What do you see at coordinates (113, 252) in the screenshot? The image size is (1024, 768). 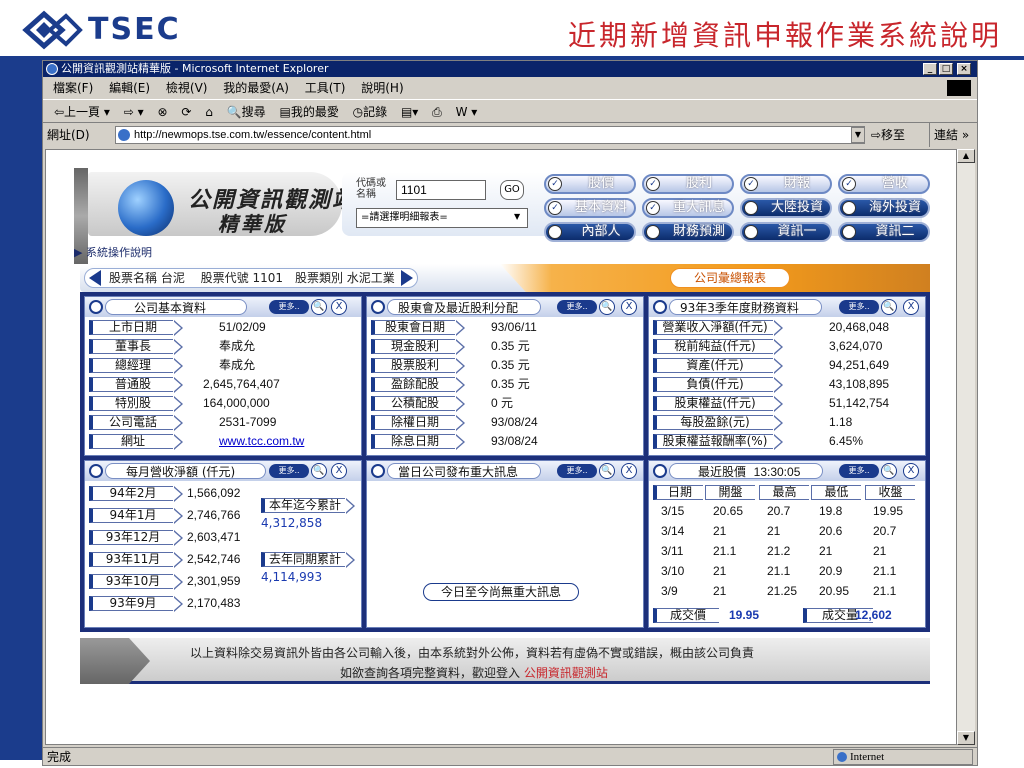 I see `system-guide-link: ▶ 系統操作說明` at bounding box center [113, 252].